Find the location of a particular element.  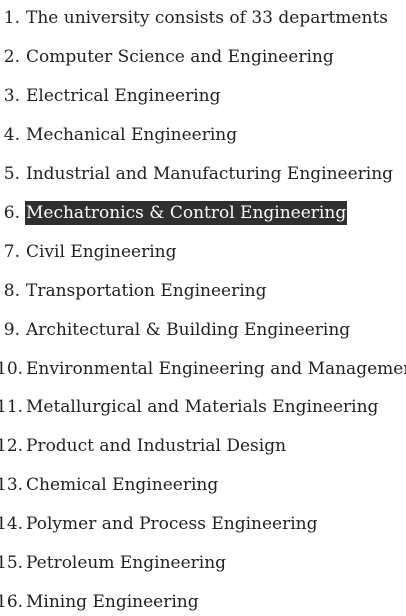

list-item-number: 9. is located at coordinates (11, 330).